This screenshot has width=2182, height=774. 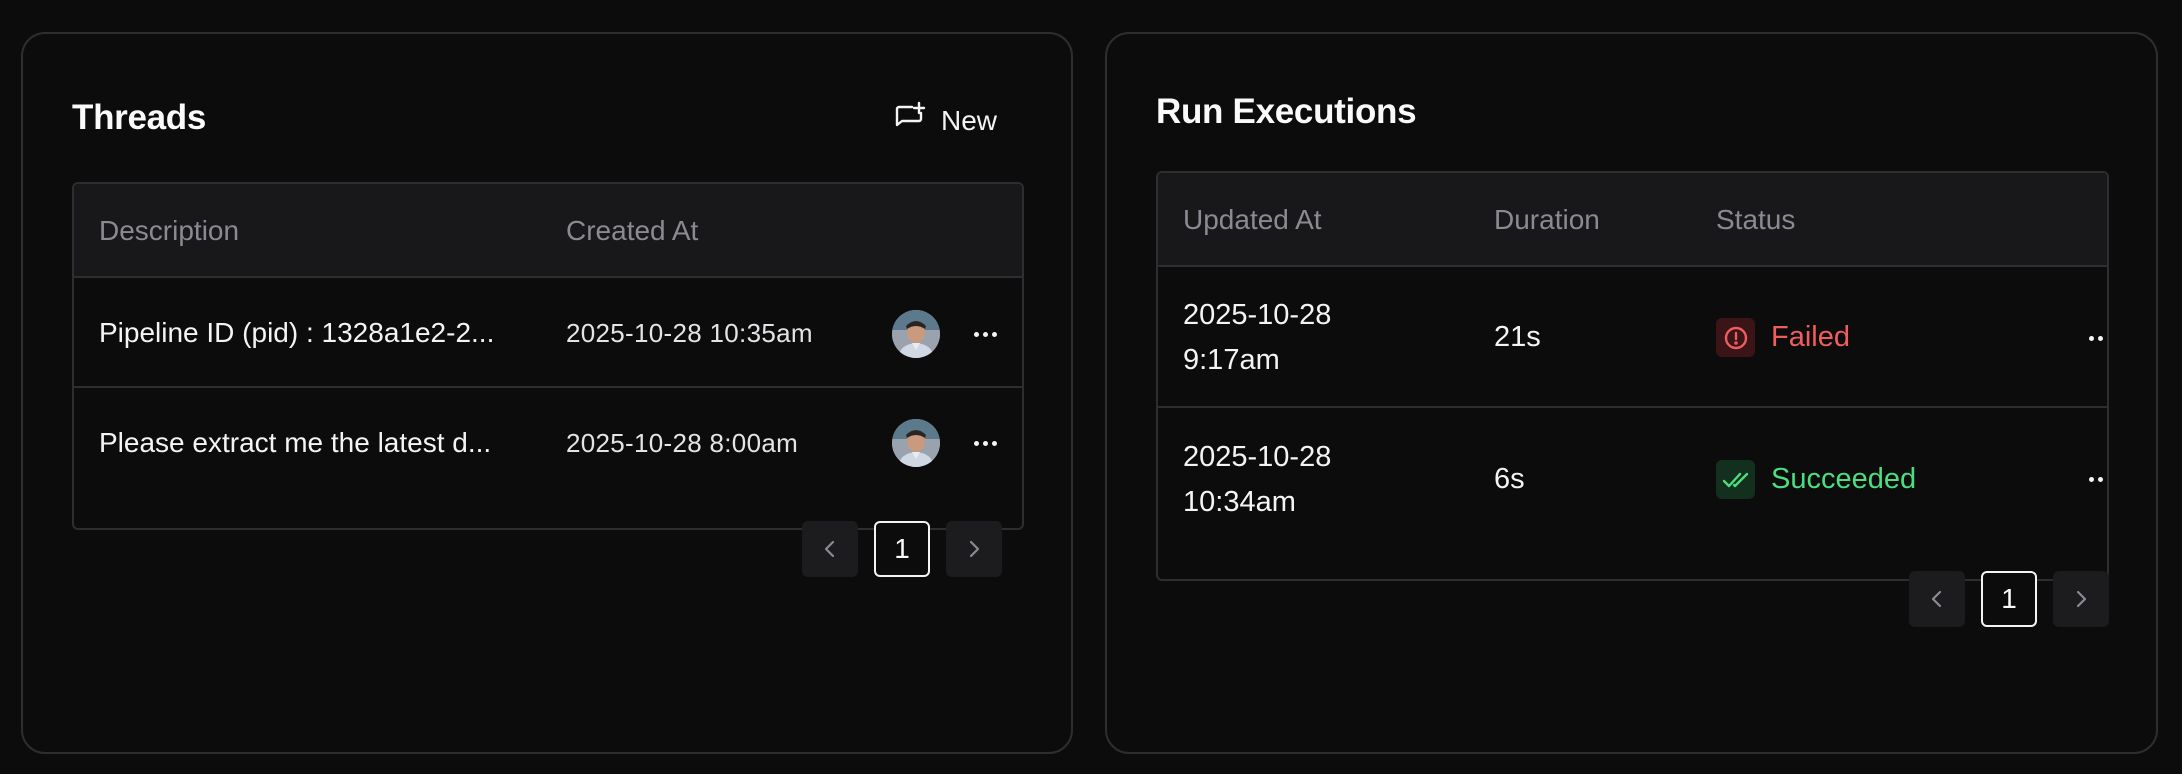 I want to click on run-updated-at: 2025-10-28 10:34am, so click(x=1257, y=479).